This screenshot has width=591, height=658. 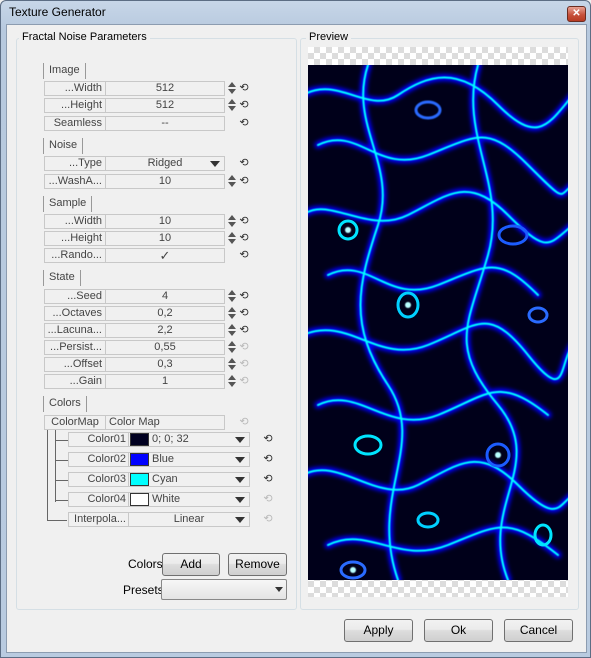 What do you see at coordinates (232, 238) in the screenshot?
I see `sample-height-spin-icon` at bounding box center [232, 238].